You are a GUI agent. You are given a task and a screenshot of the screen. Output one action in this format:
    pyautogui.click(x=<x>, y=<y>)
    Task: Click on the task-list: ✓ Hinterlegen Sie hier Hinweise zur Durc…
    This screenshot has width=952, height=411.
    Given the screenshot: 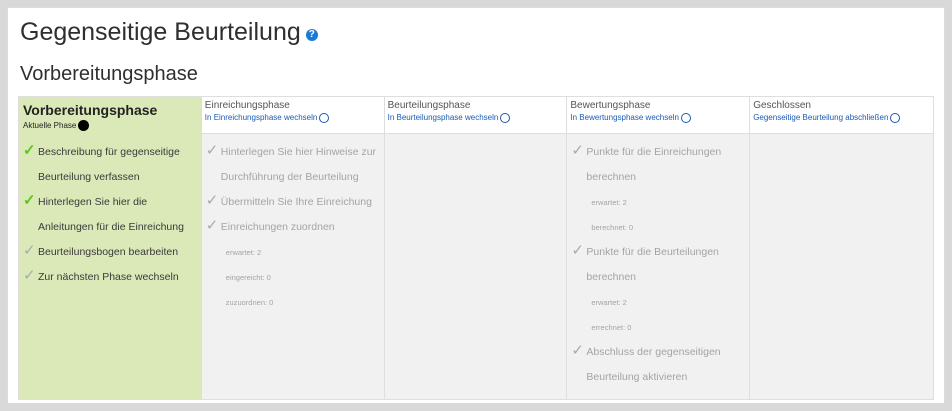 What is the action you would take?
    pyautogui.click(x=293, y=224)
    